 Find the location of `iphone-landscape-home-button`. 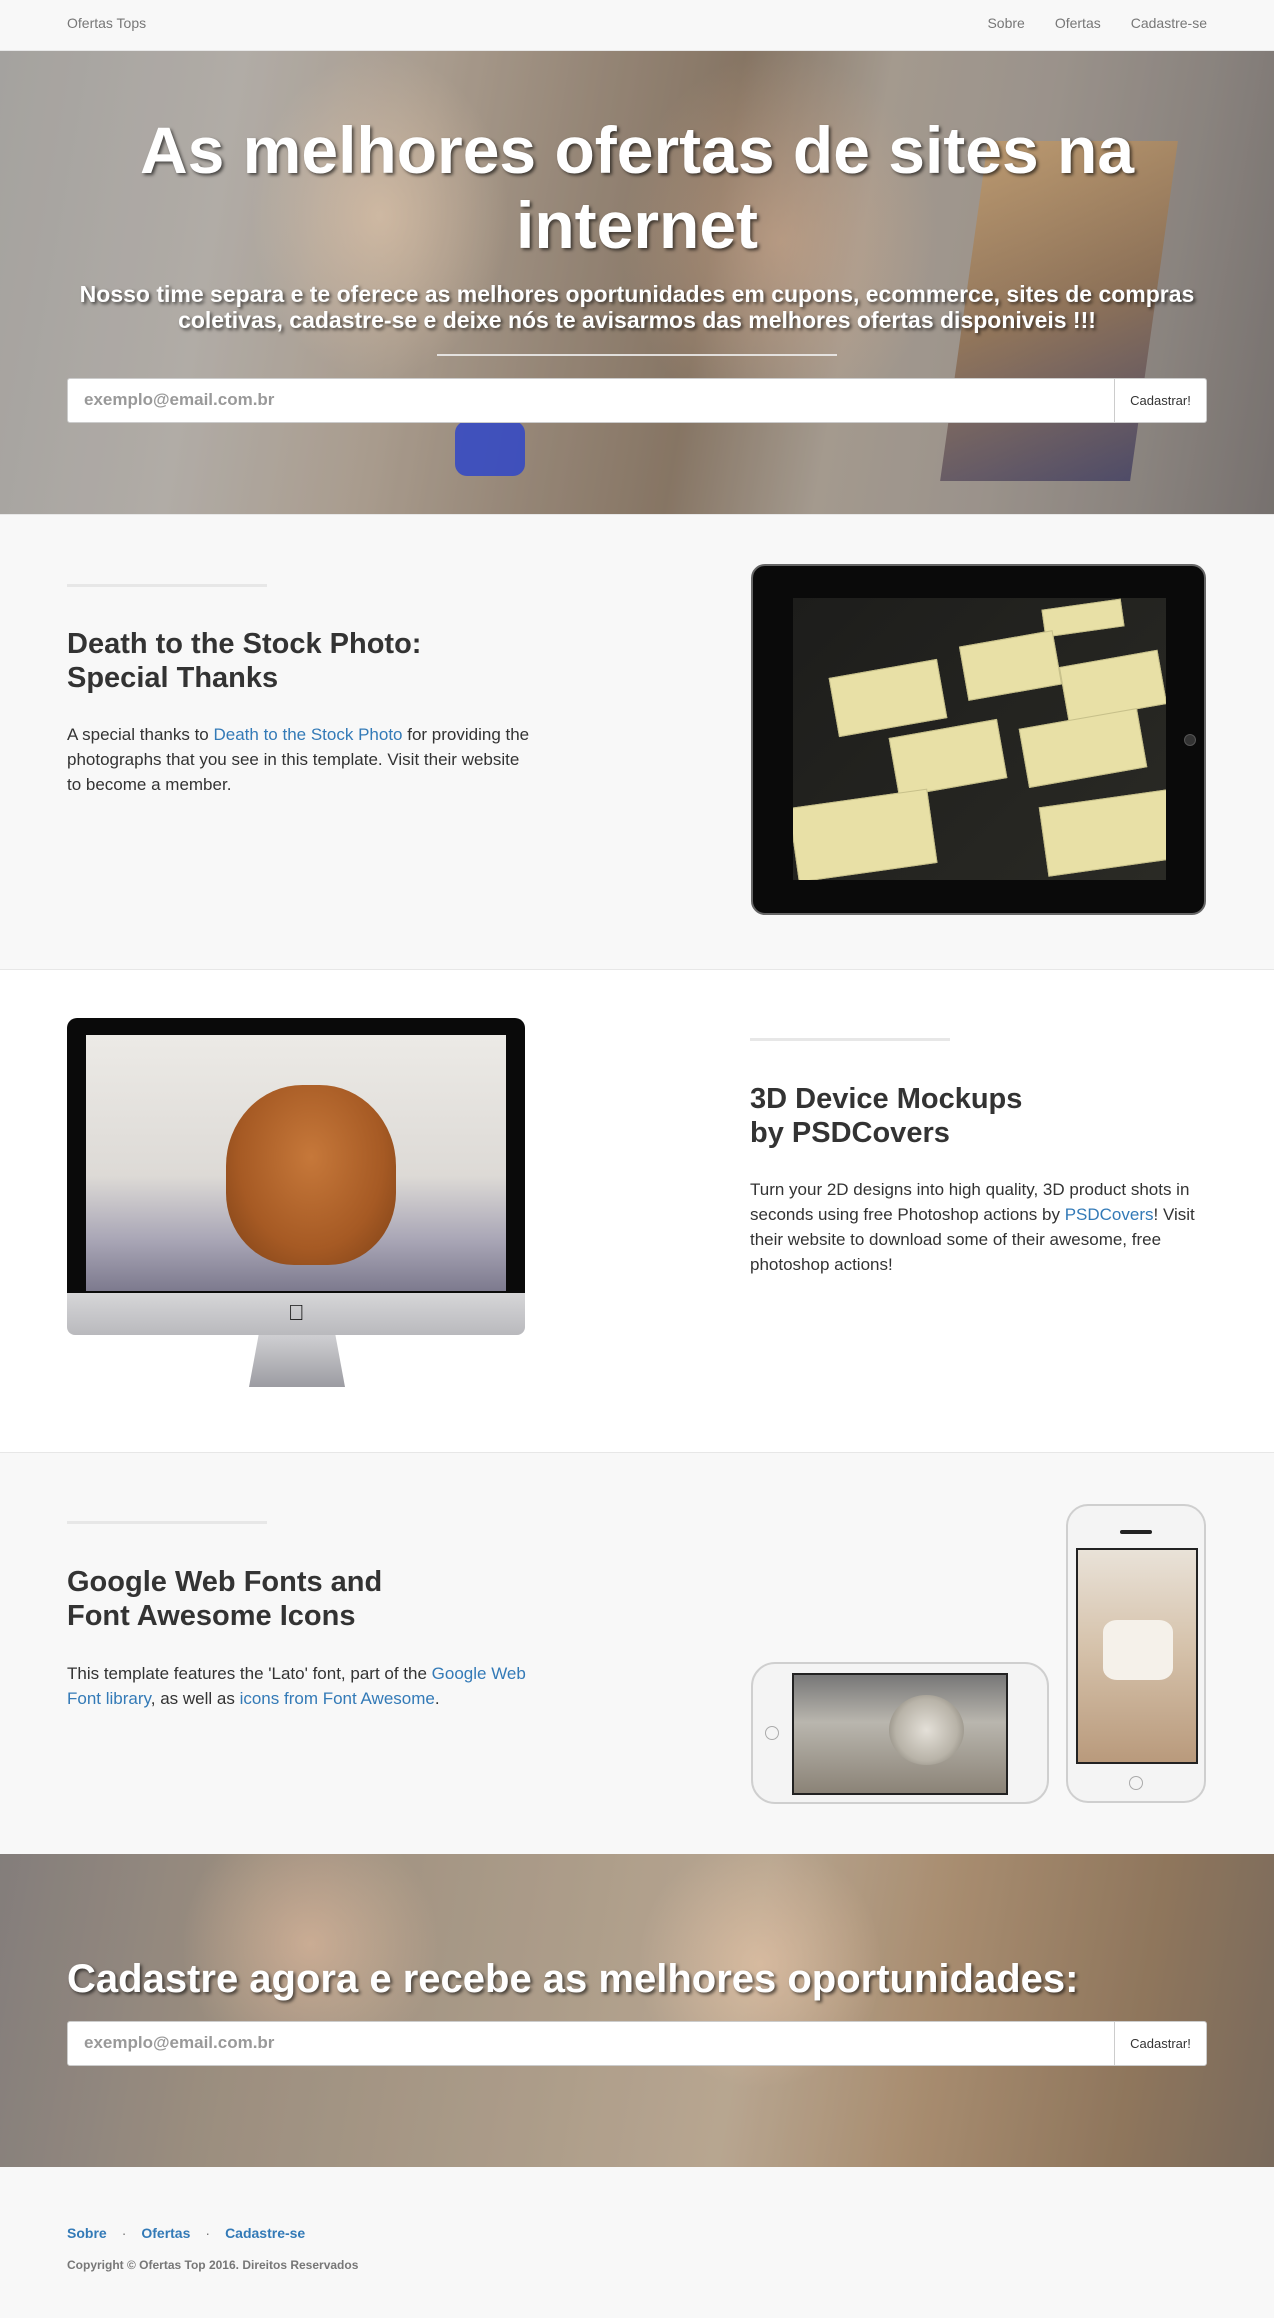

iphone-landscape-home-button is located at coordinates (772, 1733).